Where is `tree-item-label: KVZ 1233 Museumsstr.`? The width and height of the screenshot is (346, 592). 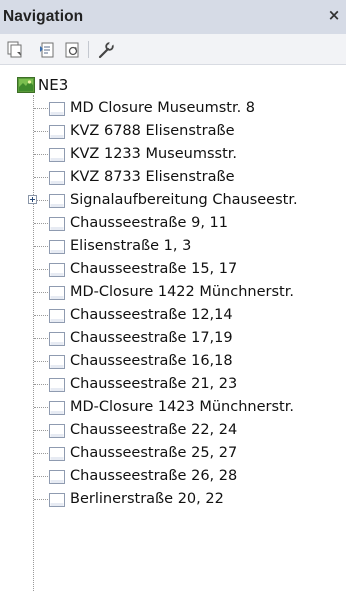 tree-item-label: KVZ 1233 Museumsstr. is located at coordinates (154, 154).